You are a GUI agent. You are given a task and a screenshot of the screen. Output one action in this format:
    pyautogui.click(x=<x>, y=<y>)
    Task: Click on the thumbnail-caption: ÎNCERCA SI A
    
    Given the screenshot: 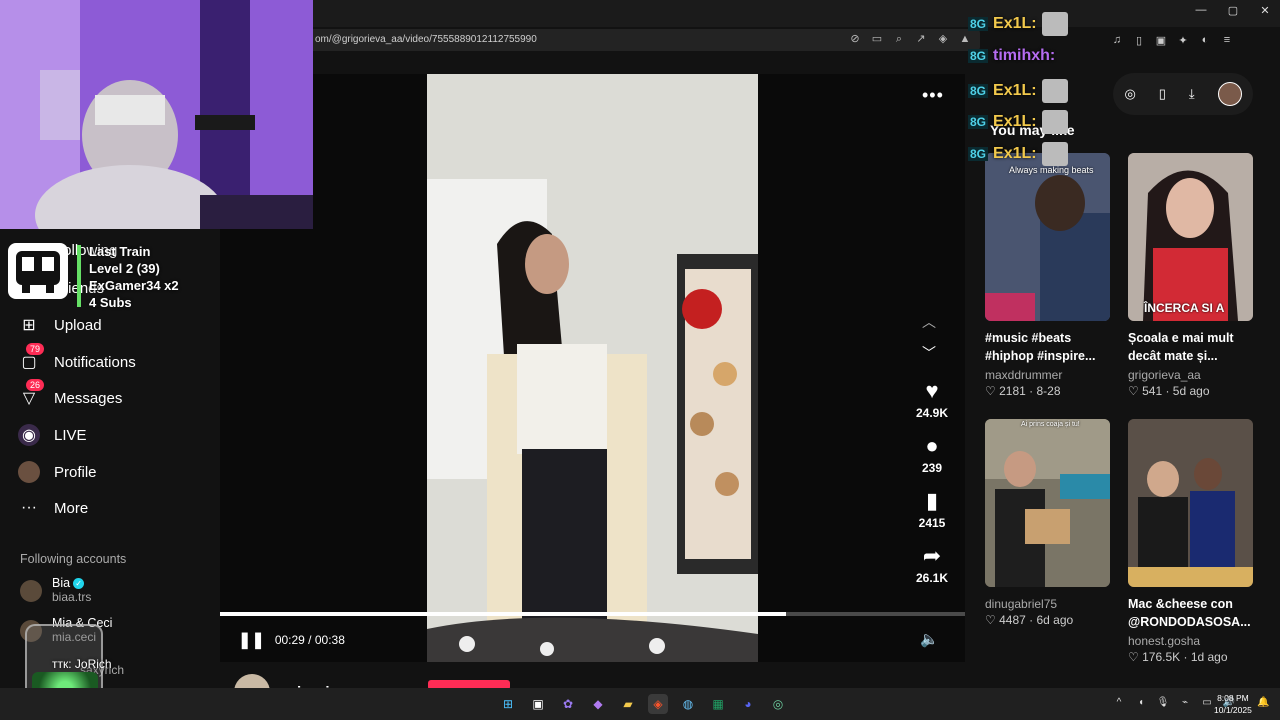 What is the action you would take?
    pyautogui.click(x=1184, y=308)
    